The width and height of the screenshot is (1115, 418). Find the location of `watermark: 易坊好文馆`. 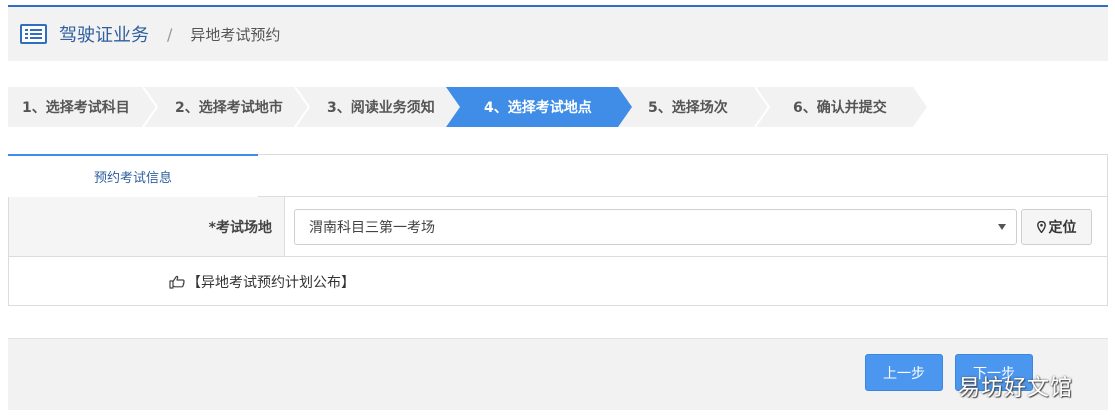

watermark: 易坊好文馆 is located at coordinates (1016, 388).